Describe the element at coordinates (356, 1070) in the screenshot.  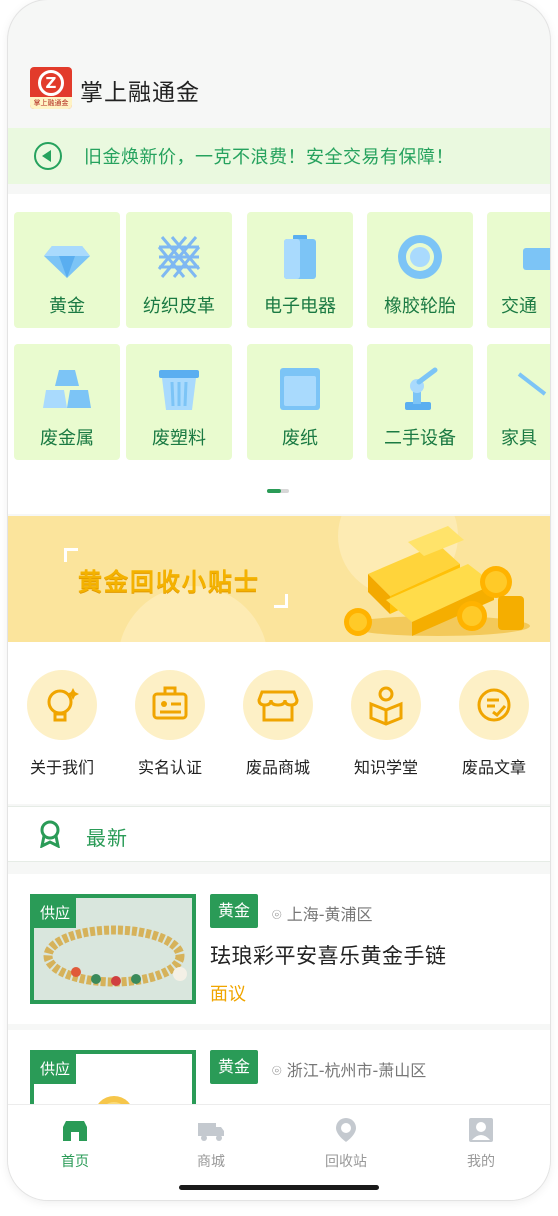
I see `location-text: 浙江-杭州市-萧山区` at that location.